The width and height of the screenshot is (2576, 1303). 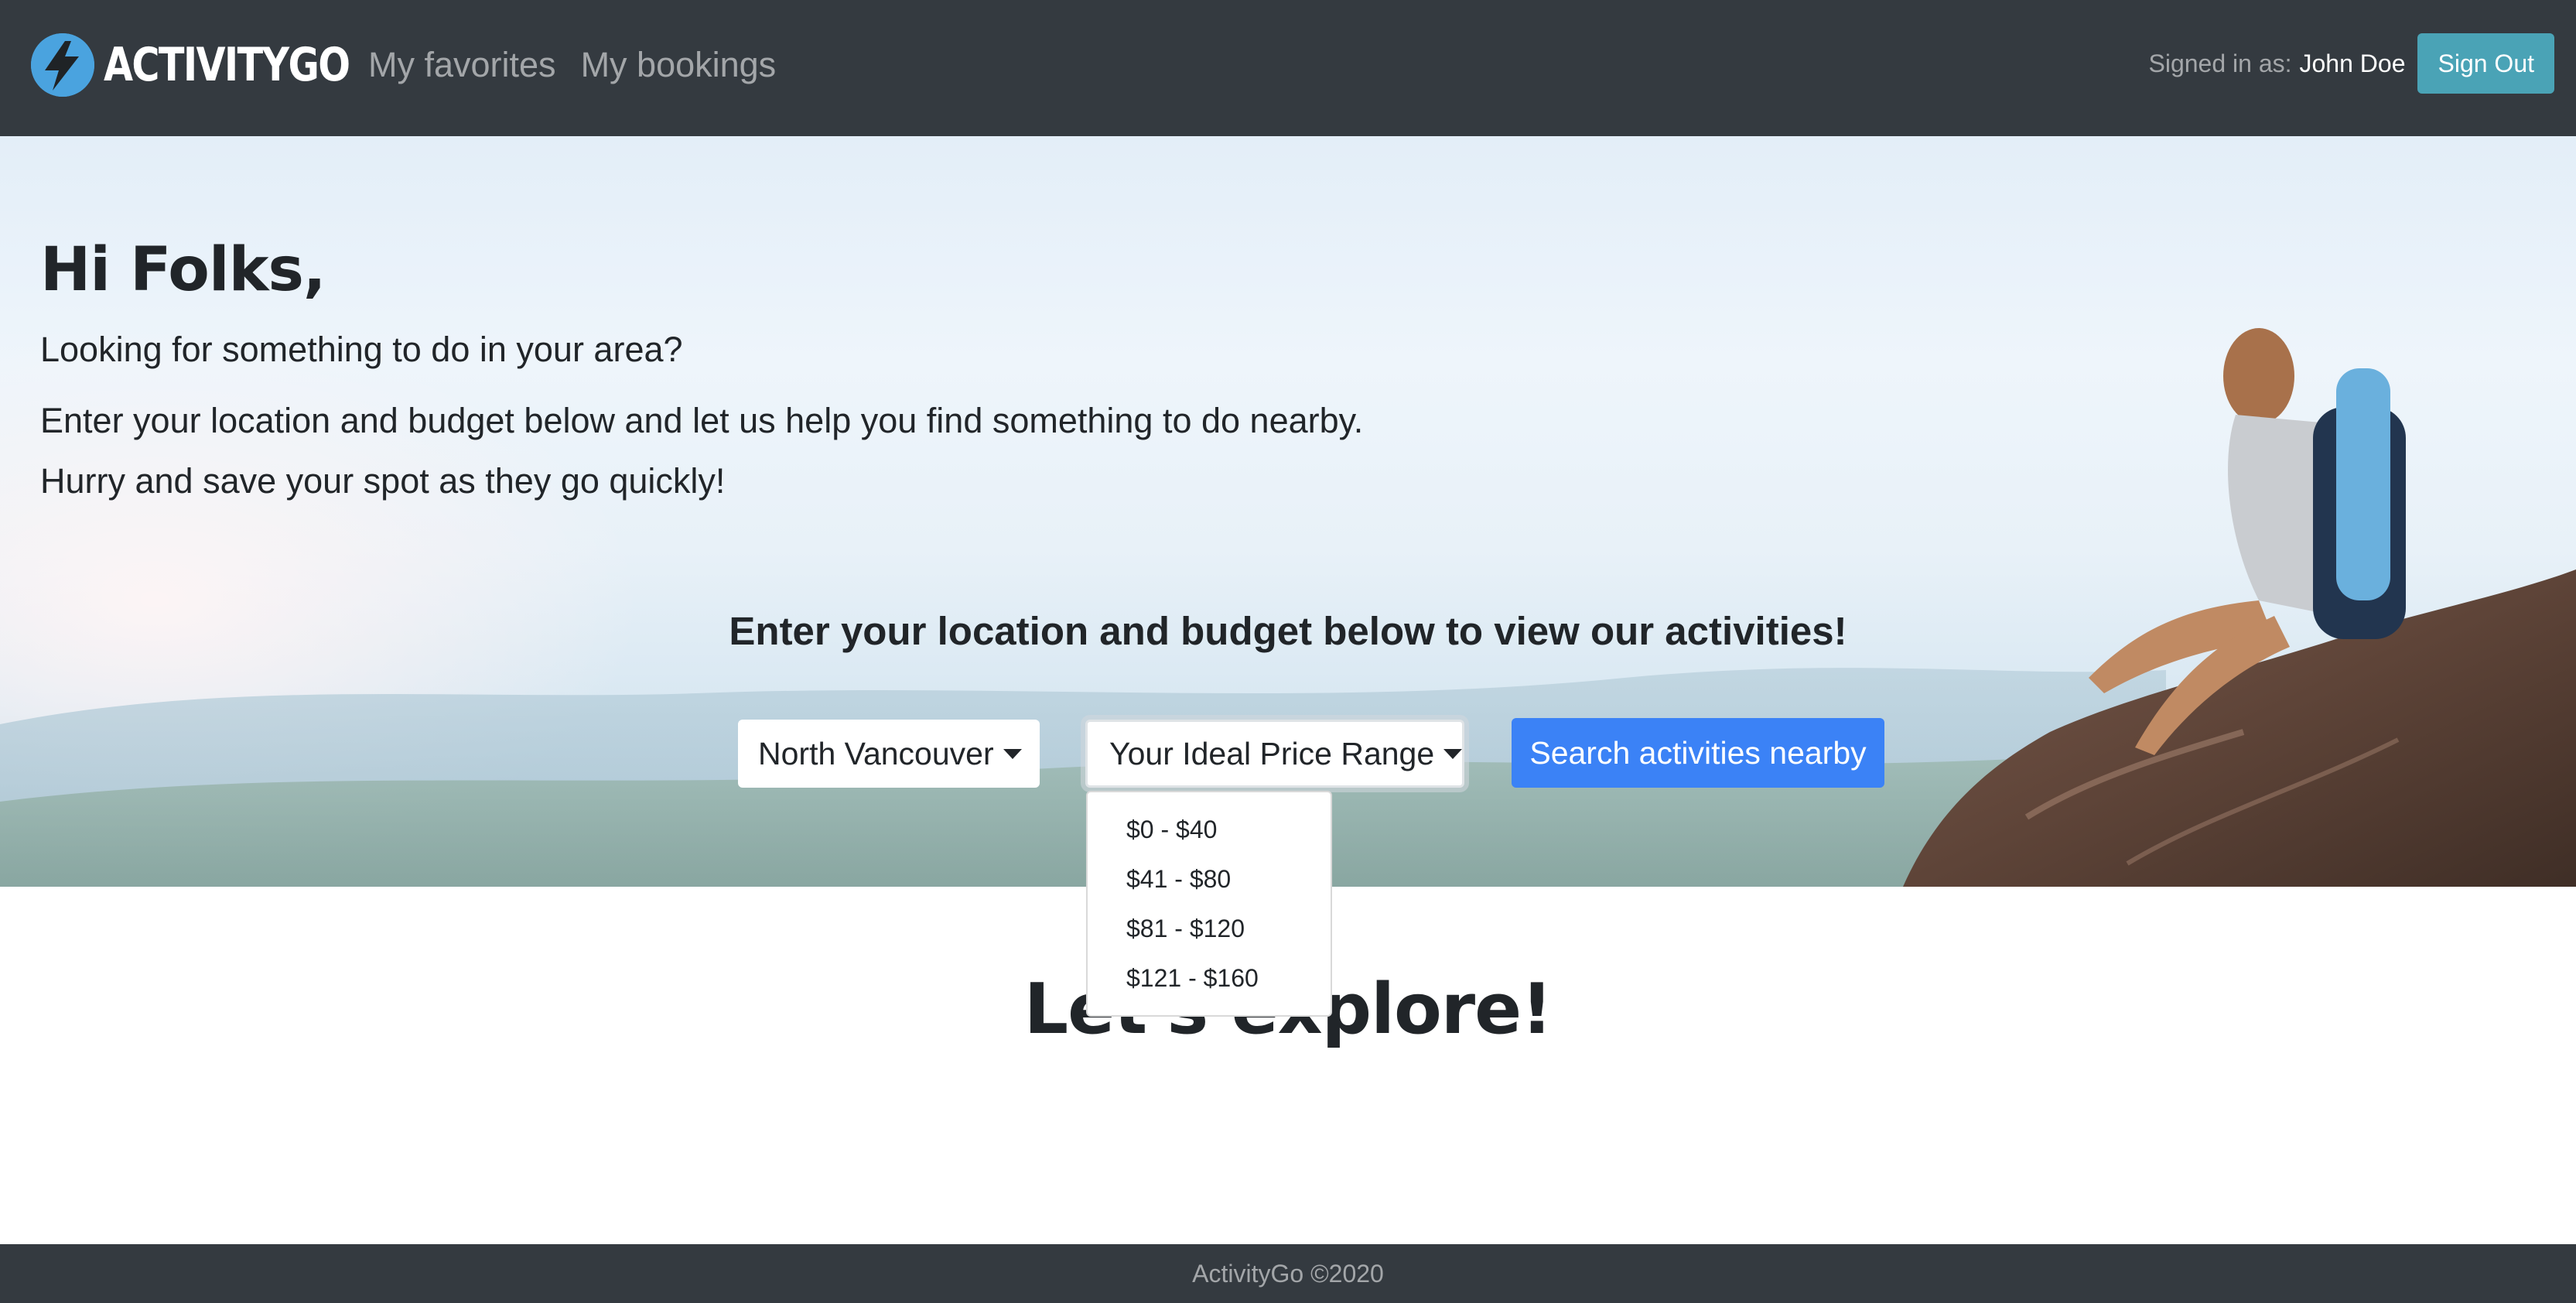 What do you see at coordinates (2485, 63) in the screenshot?
I see `sign-out-button: Sign Out` at bounding box center [2485, 63].